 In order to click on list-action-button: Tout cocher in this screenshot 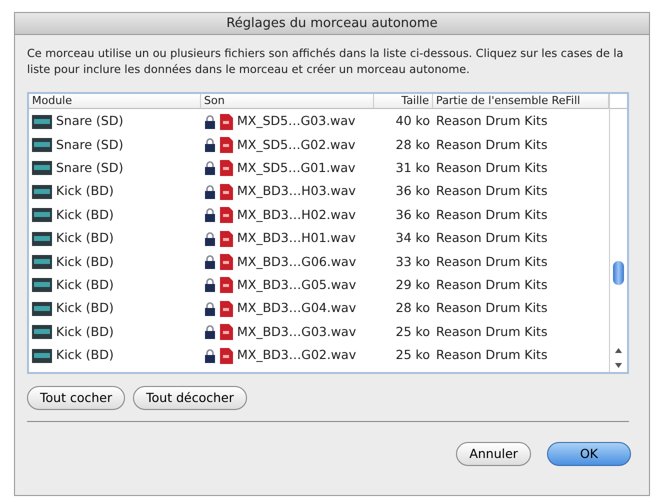, I will do `click(76, 398)`.